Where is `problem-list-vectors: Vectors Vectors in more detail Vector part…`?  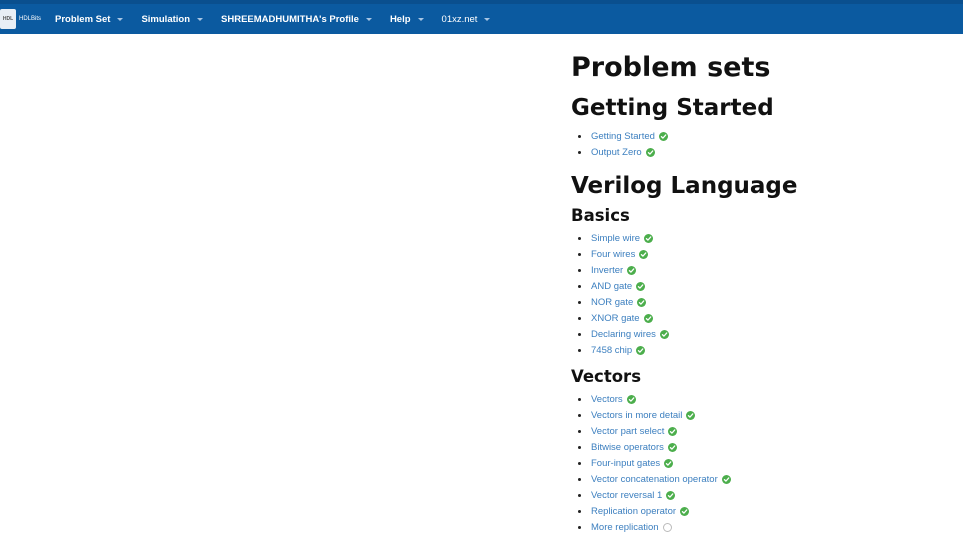
problem-list-vectors: Vectors Vectors in more detail Vector part… is located at coordinates (684, 463).